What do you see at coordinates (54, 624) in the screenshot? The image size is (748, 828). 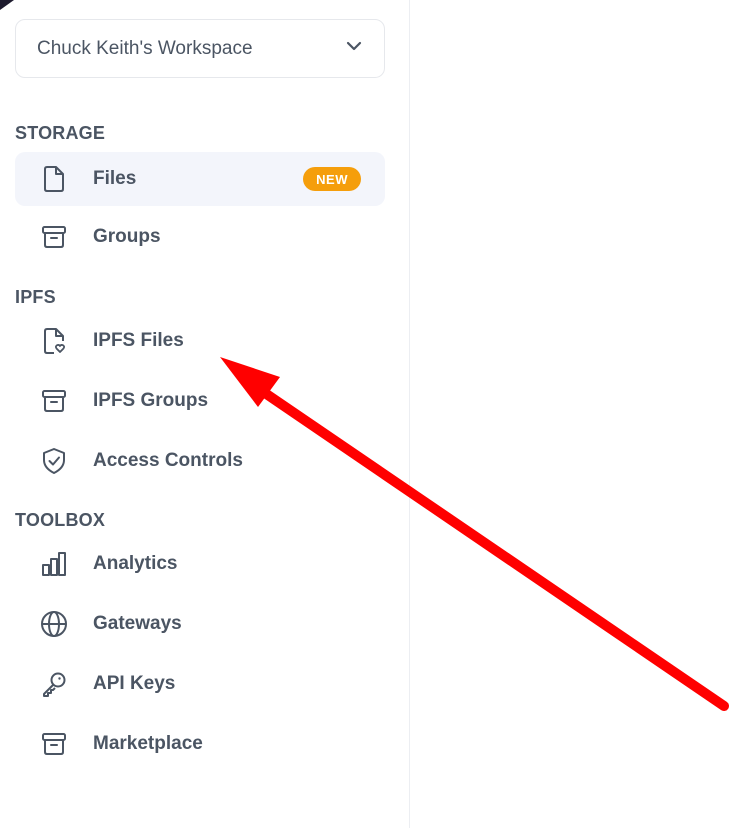 I see `globe-icon` at bounding box center [54, 624].